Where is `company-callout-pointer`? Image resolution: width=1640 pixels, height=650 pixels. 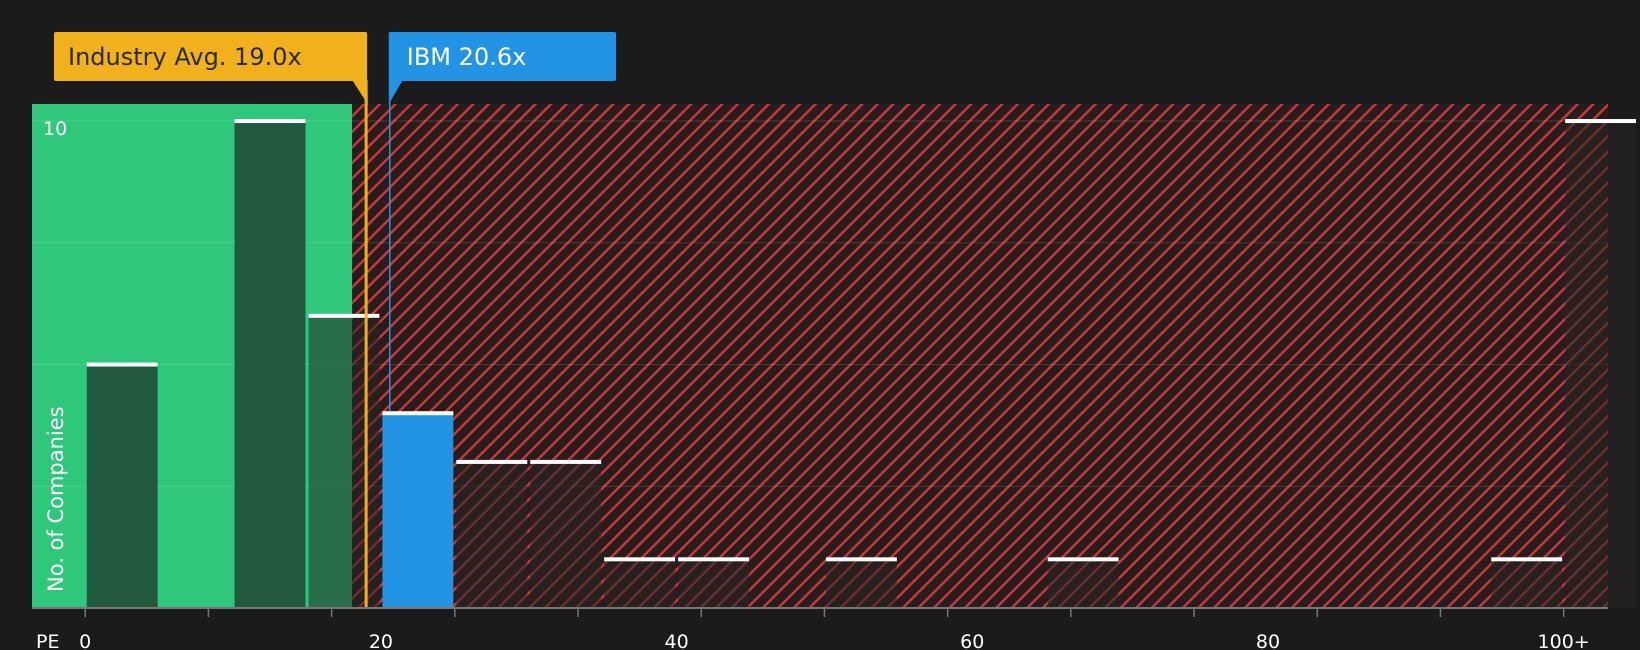
company-callout-pointer is located at coordinates (395, 92).